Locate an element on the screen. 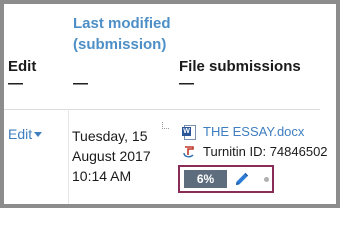  similarity-score-badge: 6% is located at coordinates (205, 179).